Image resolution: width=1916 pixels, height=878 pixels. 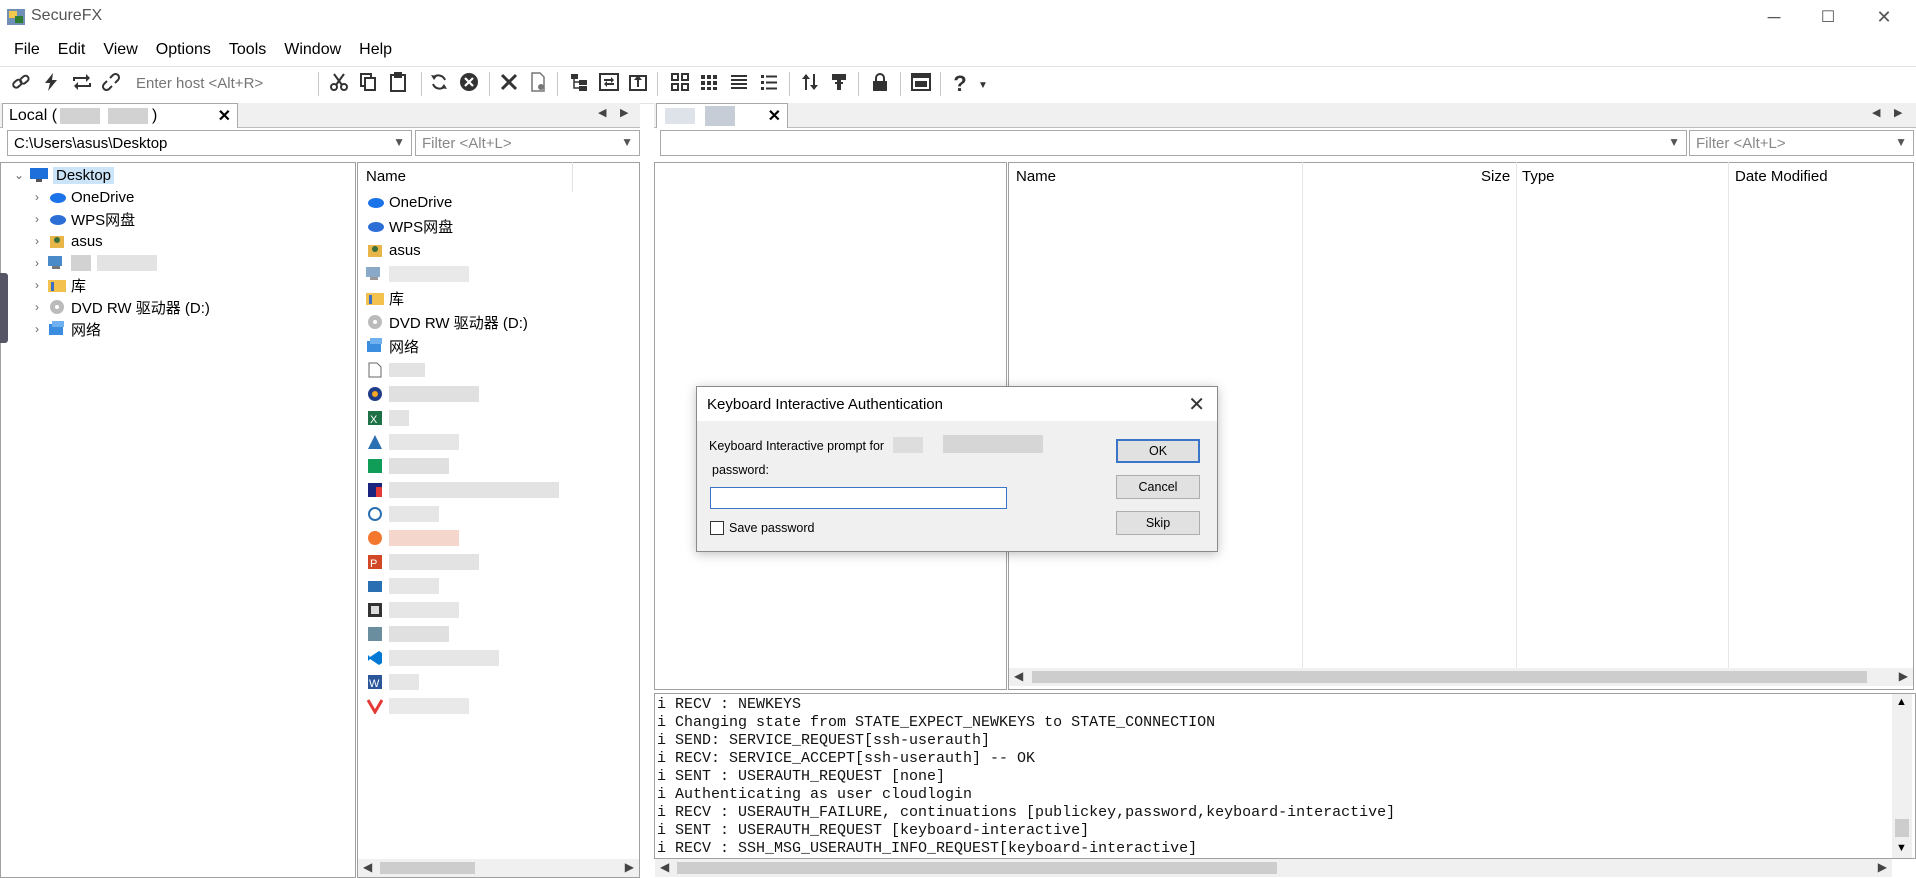 What do you see at coordinates (498, 868) in the screenshot?
I see `local-list-hscrollbar: ◀ ▶` at bounding box center [498, 868].